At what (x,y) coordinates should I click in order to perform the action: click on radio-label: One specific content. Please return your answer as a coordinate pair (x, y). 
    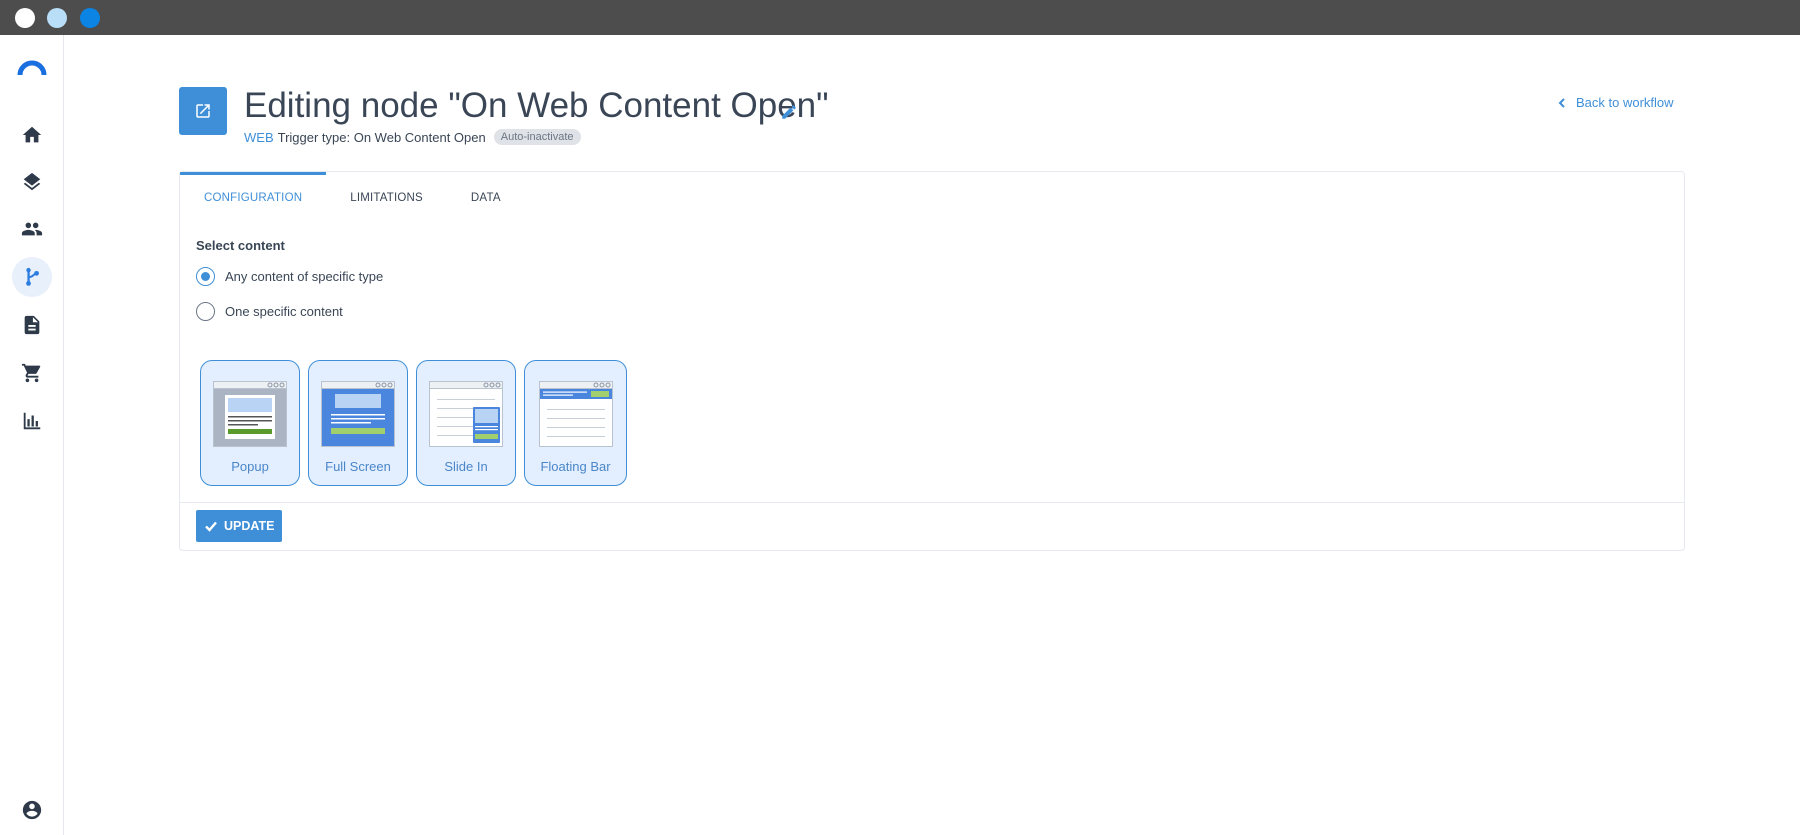
    Looking at the image, I should click on (284, 311).